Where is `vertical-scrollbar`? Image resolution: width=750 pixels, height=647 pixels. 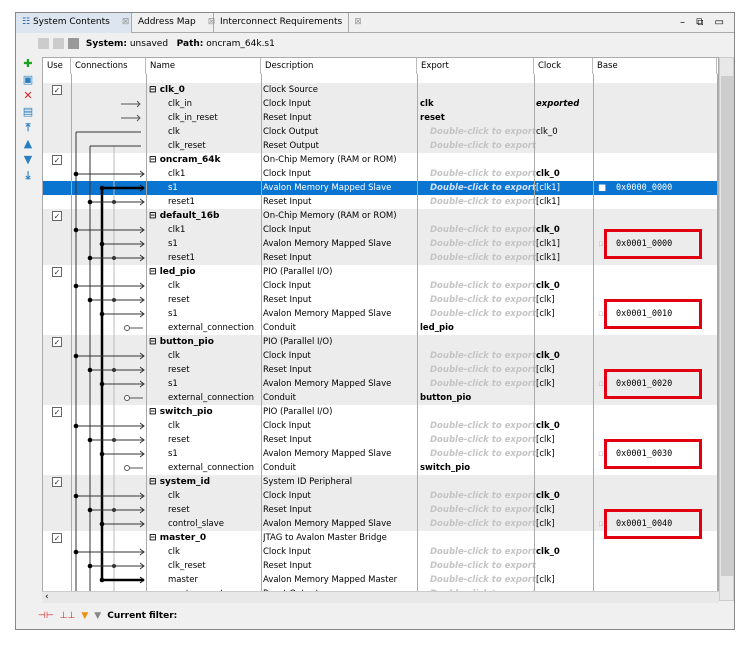
vertical-scrollbar is located at coordinates (726, 329).